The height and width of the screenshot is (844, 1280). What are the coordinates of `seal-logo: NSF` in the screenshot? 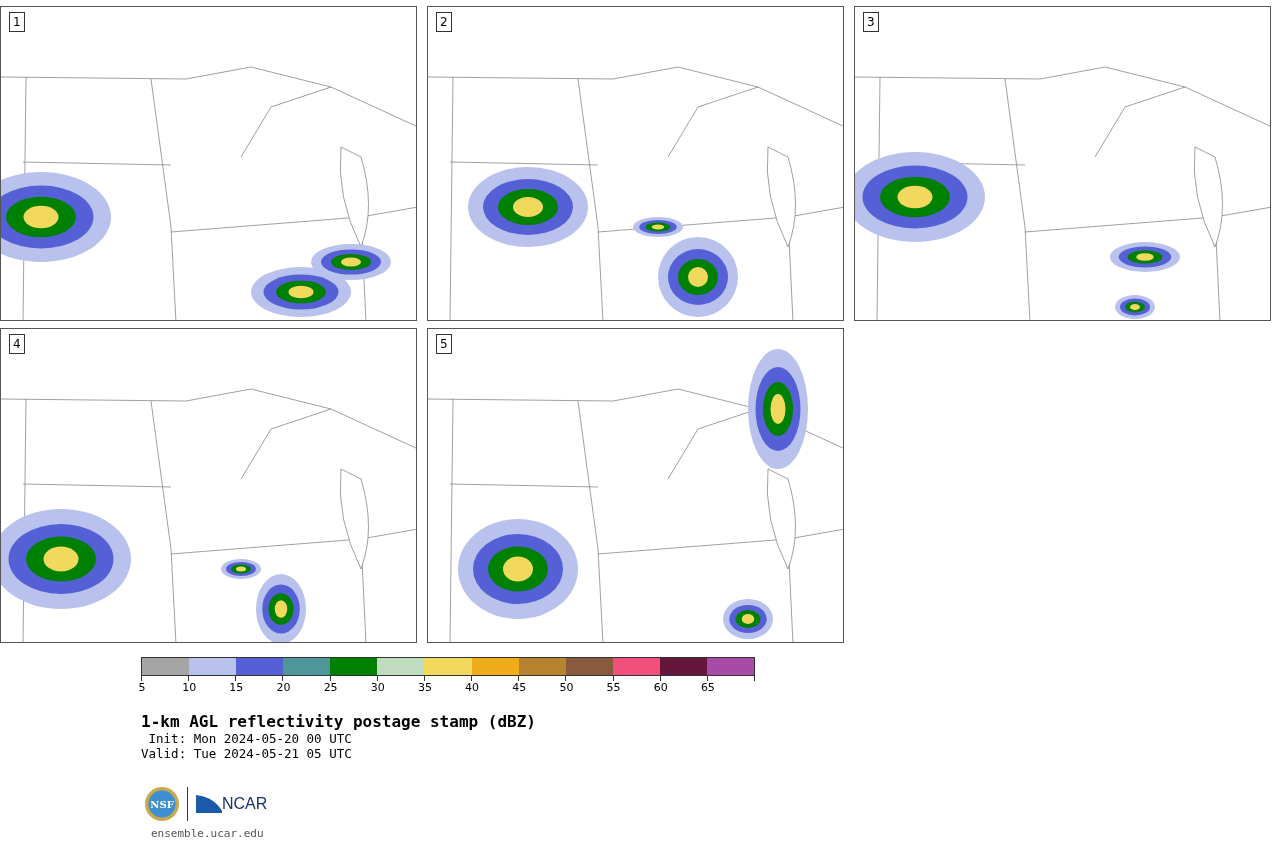 It's located at (162, 804).